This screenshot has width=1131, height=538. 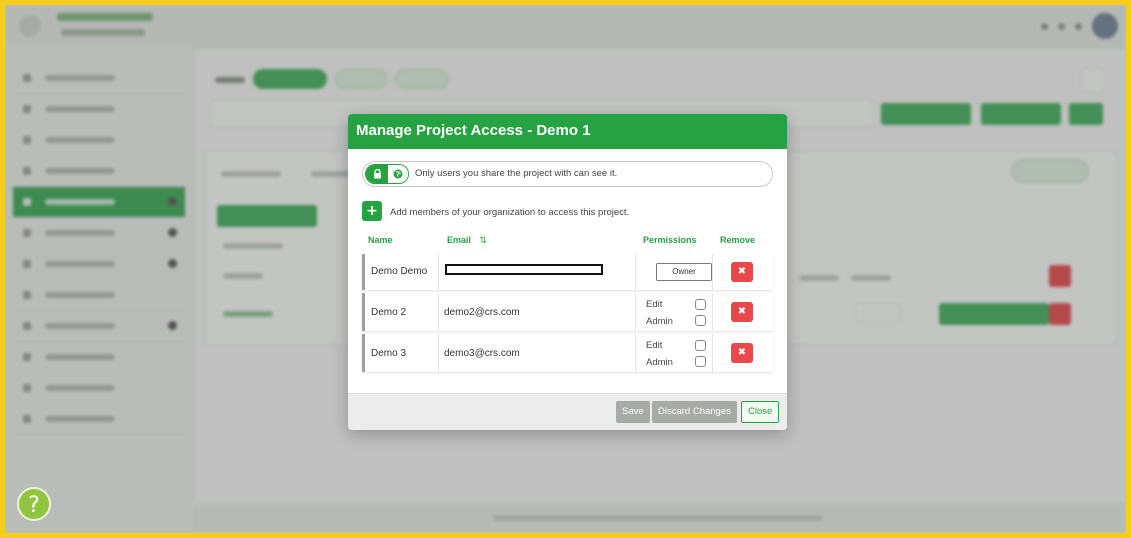 I want to click on member-email: demo2@crs.com, so click(x=482, y=312).